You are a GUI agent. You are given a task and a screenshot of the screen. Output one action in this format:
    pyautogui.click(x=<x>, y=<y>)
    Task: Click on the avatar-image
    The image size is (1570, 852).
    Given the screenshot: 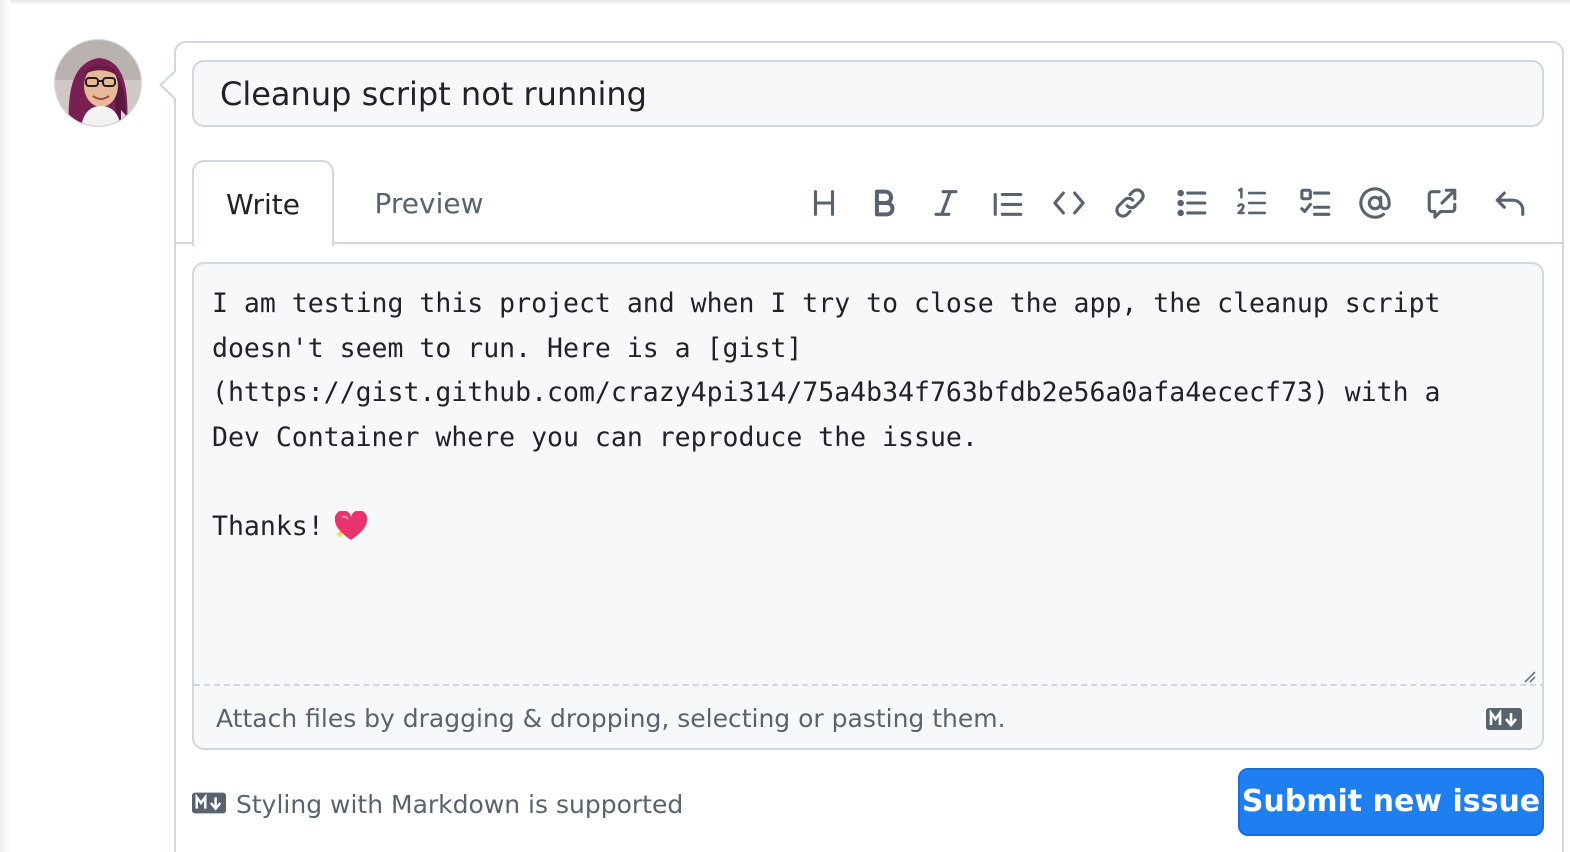 What is the action you would take?
    pyautogui.click(x=98, y=83)
    